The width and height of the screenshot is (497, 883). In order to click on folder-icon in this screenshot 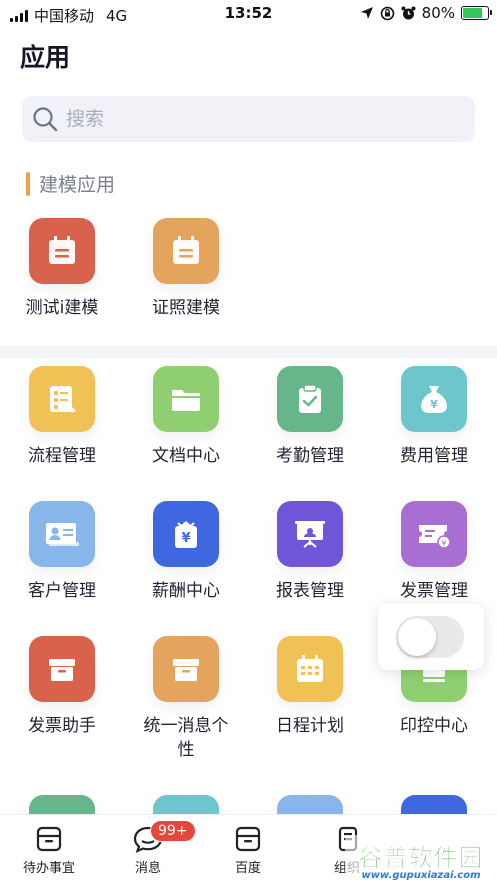, I will do `click(186, 400)`.